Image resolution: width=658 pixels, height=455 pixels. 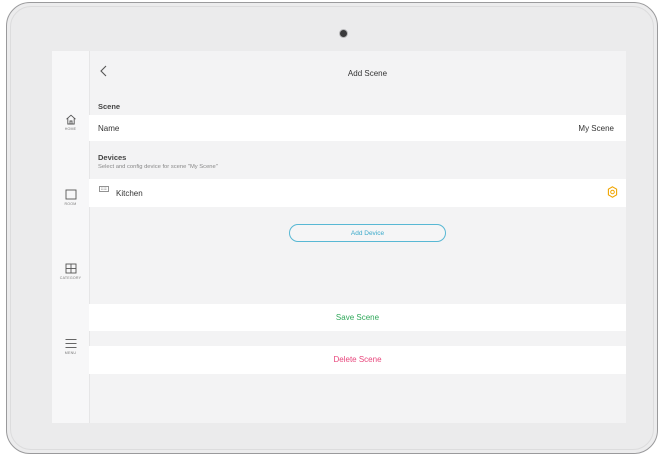 I want to click on nav-item-room: ROOM, so click(x=70, y=197).